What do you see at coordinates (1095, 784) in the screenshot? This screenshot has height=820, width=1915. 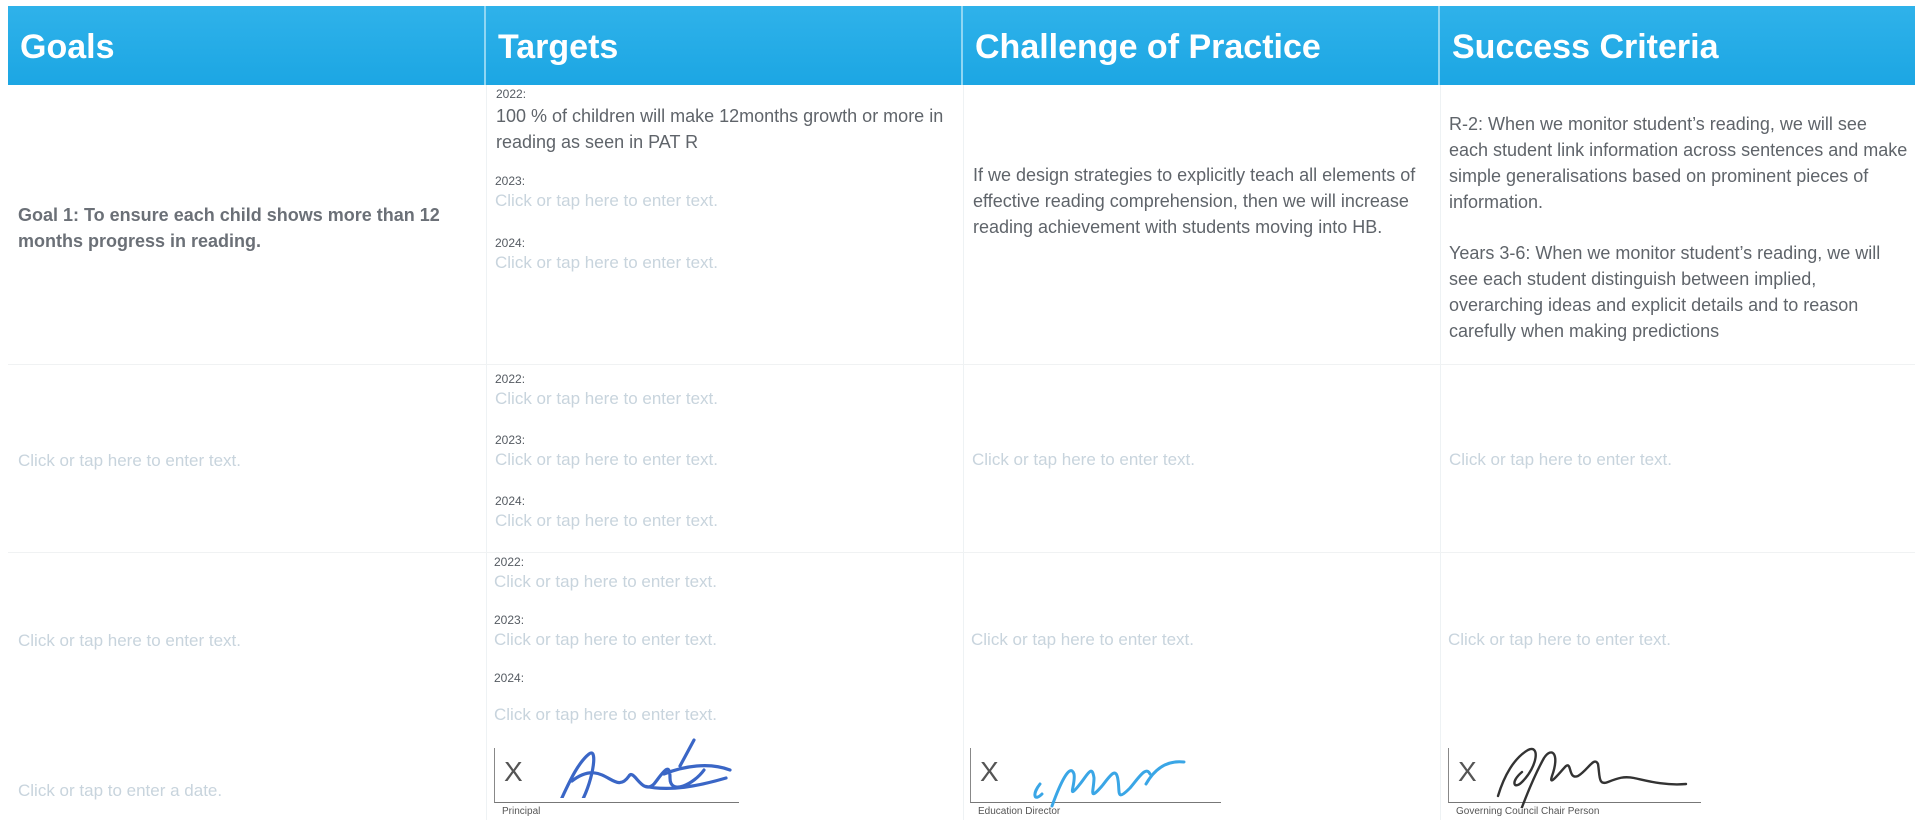 I see `education-director-signature-block: X Education Director` at bounding box center [1095, 784].